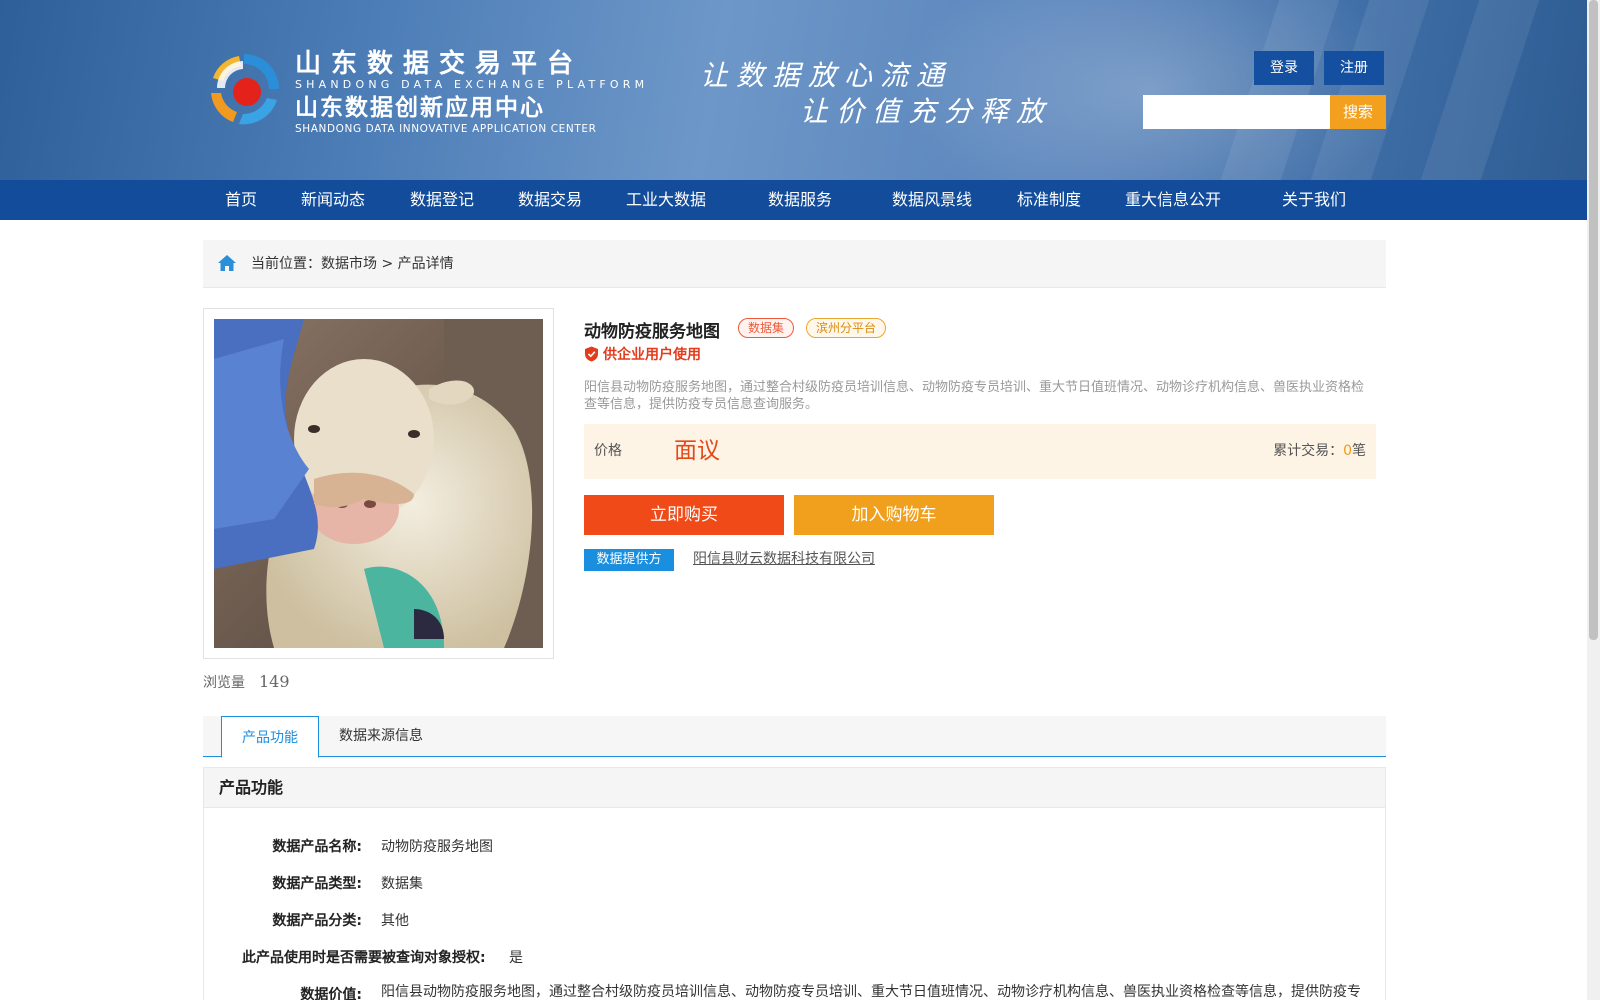 The height and width of the screenshot is (1000, 1600). I want to click on enterprise-only-text: 供企业用户使用, so click(652, 355).